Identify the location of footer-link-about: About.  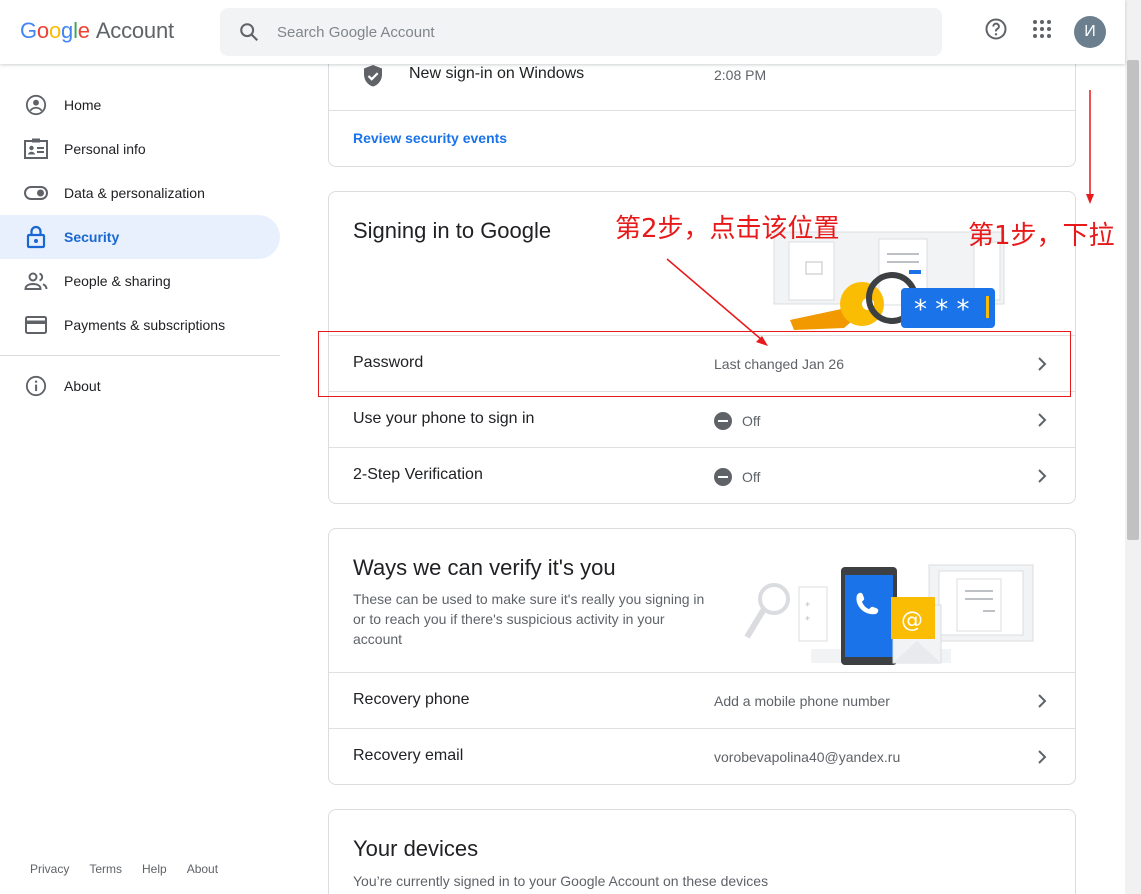
(202, 869).